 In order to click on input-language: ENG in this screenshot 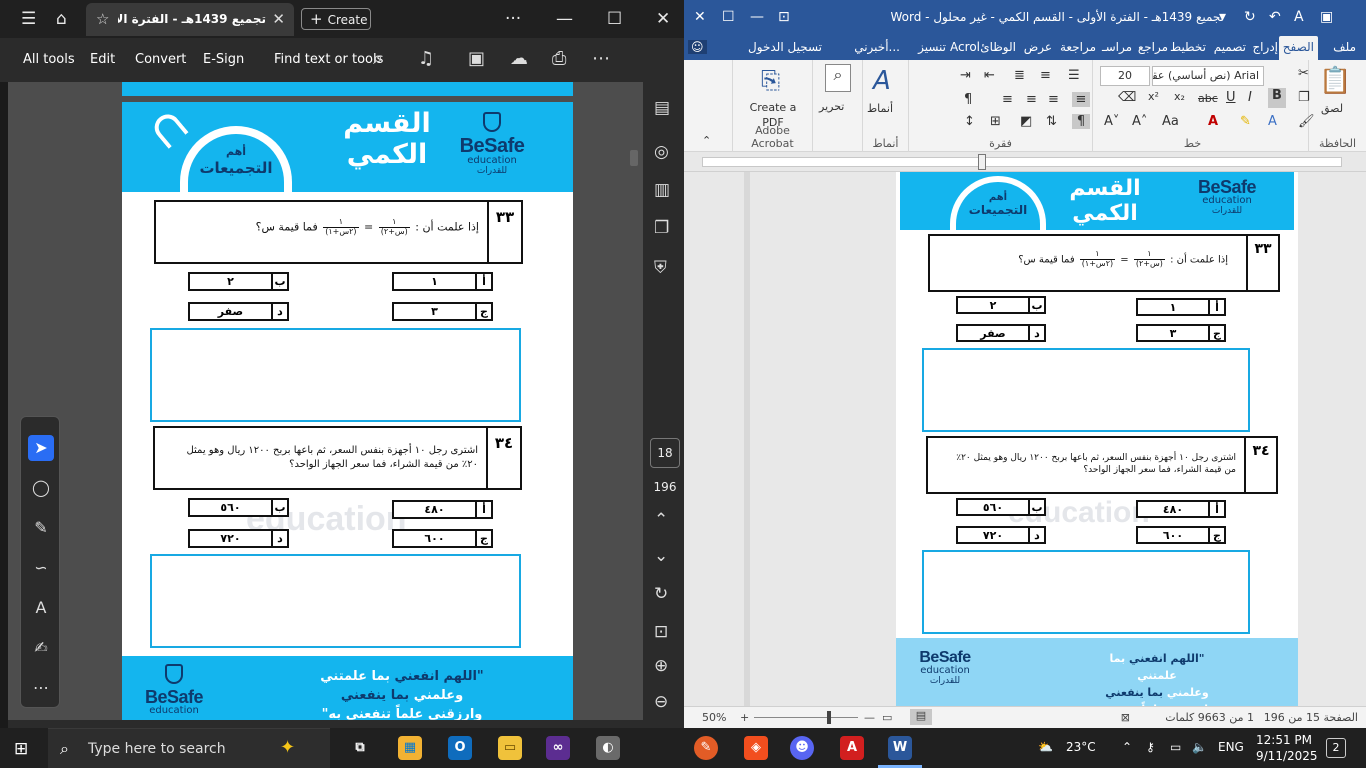, I will do `click(1231, 747)`.